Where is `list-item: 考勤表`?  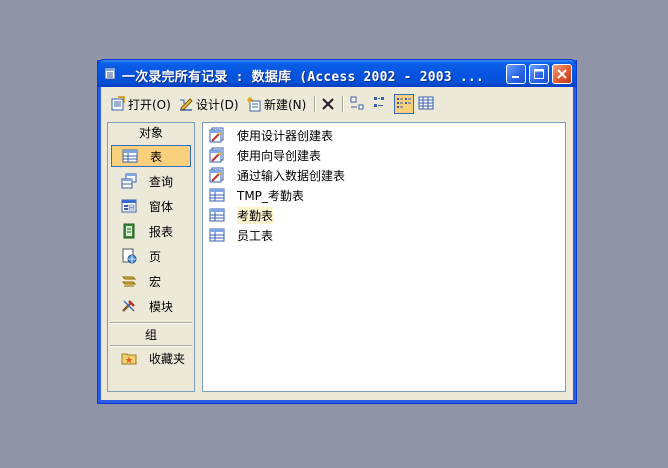 list-item: 考勤表 is located at coordinates (241, 215).